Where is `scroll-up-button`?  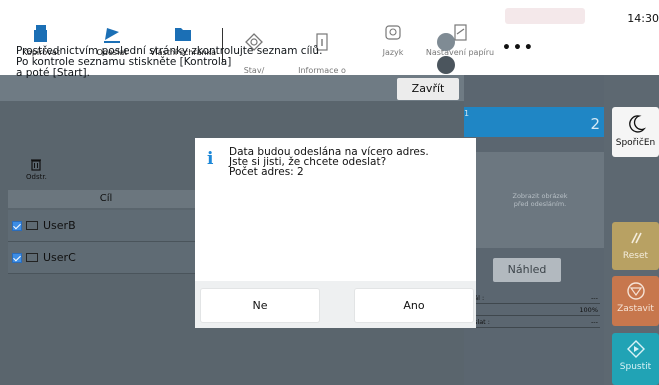
scroll-up-button is located at coordinates (446, 42).